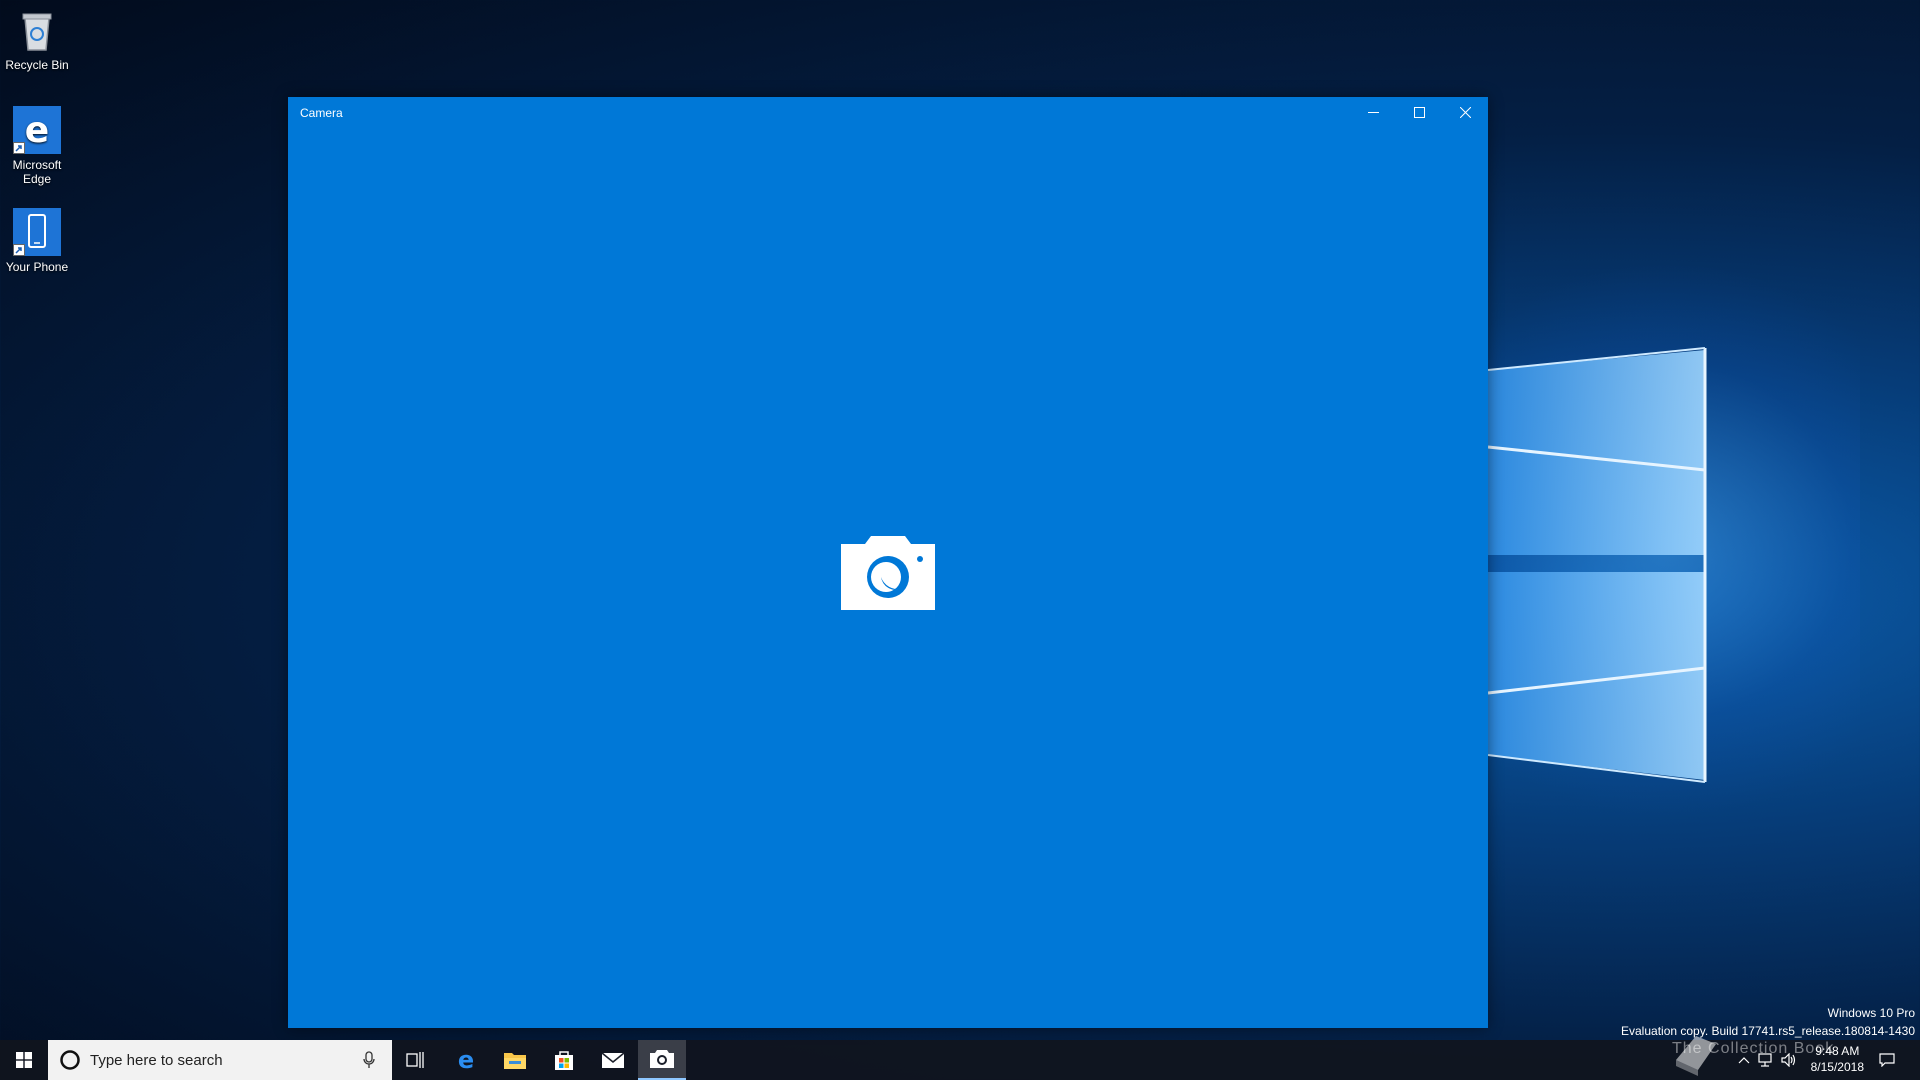 Image resolution: width=1920 pixels, height=1080 pixels. Describe the element at coordinates (613, 1060) in the screenshot. I see `mail-icon` at that location.